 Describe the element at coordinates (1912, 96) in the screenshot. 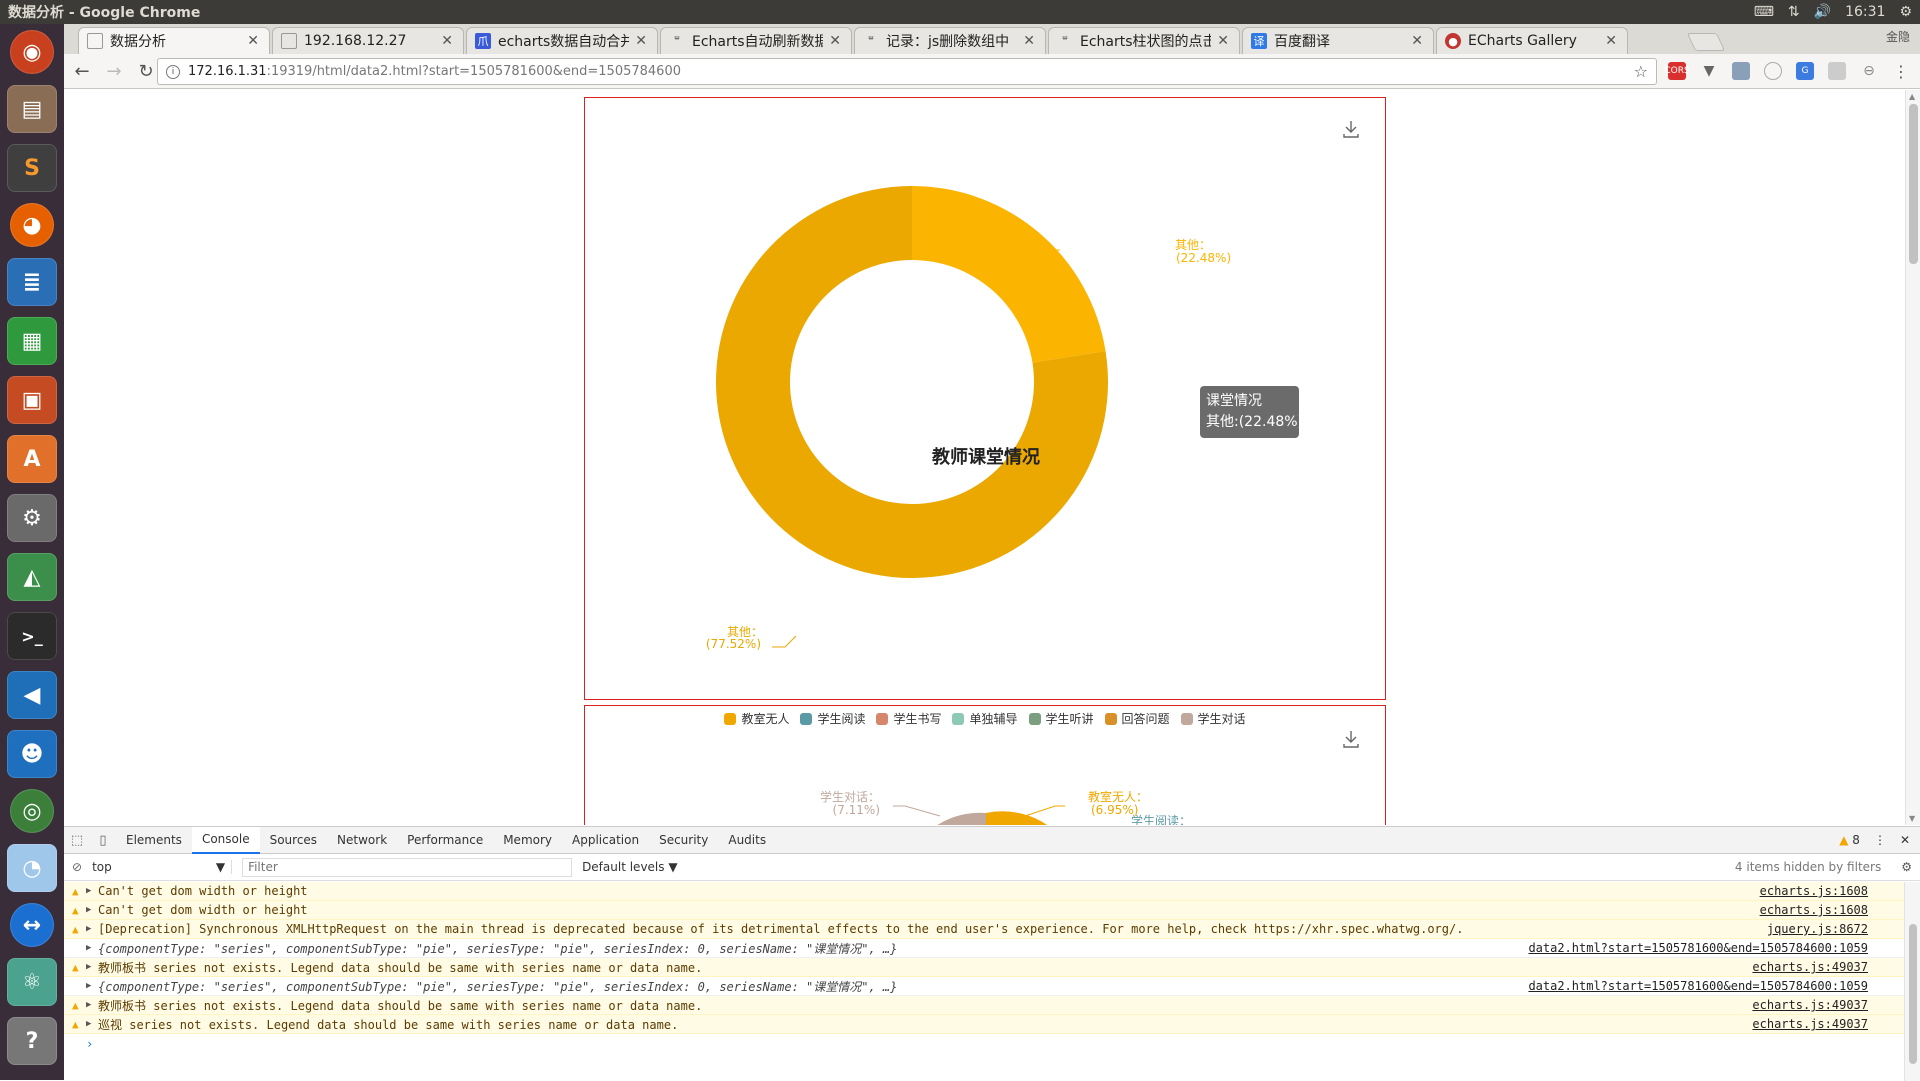

I see `scroll-up-icon: ▲` at that location.